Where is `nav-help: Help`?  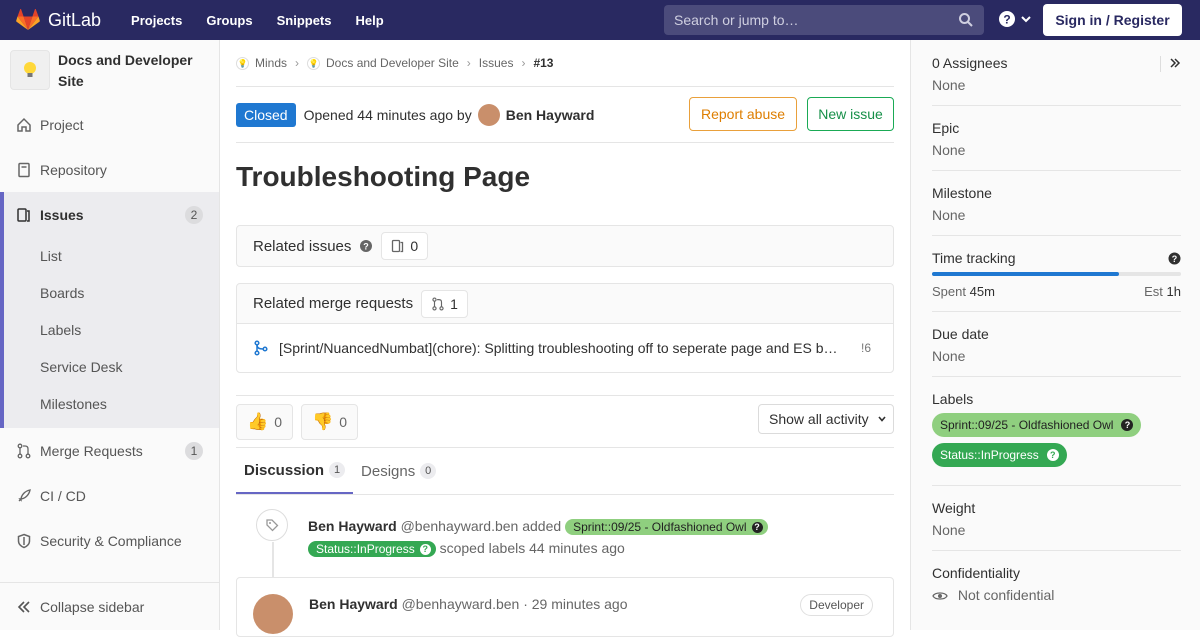 nav-help: Help is located at coordinates (370, 20).